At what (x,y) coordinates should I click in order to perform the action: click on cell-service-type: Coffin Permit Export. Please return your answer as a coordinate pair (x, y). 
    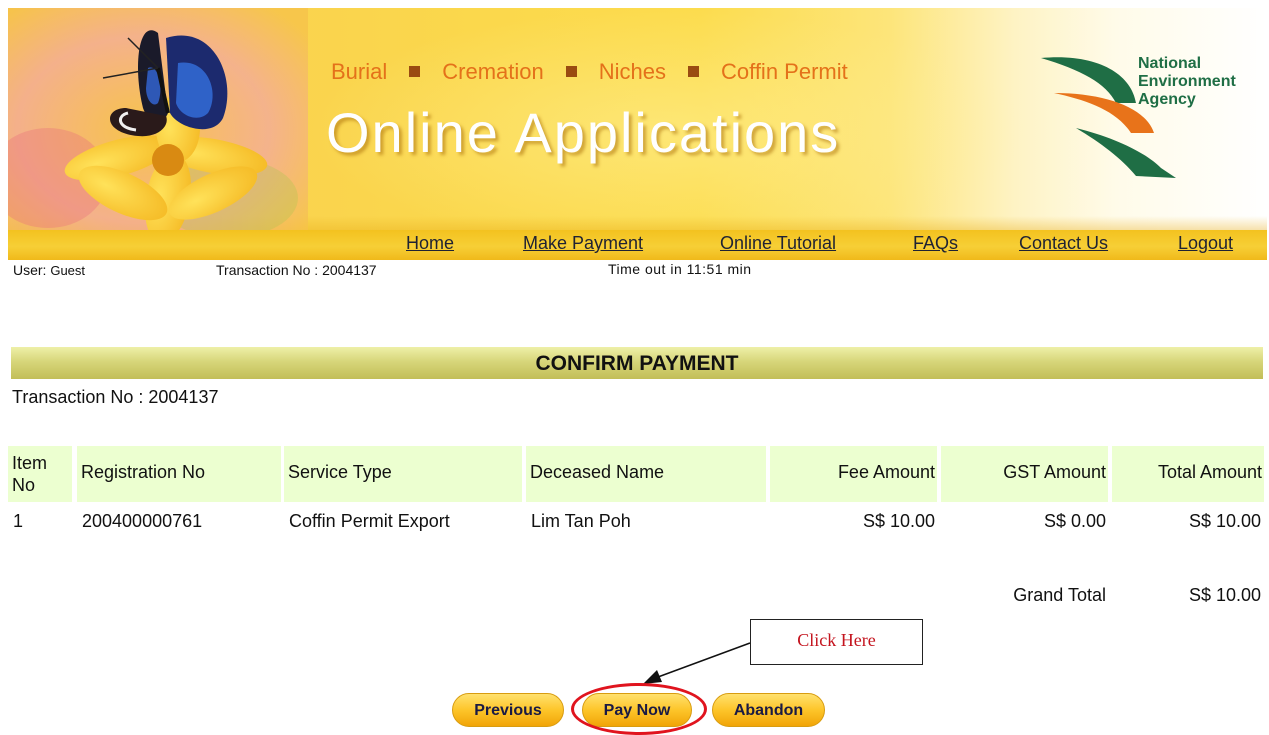
    Looking at the image, I should click on (369, 521).